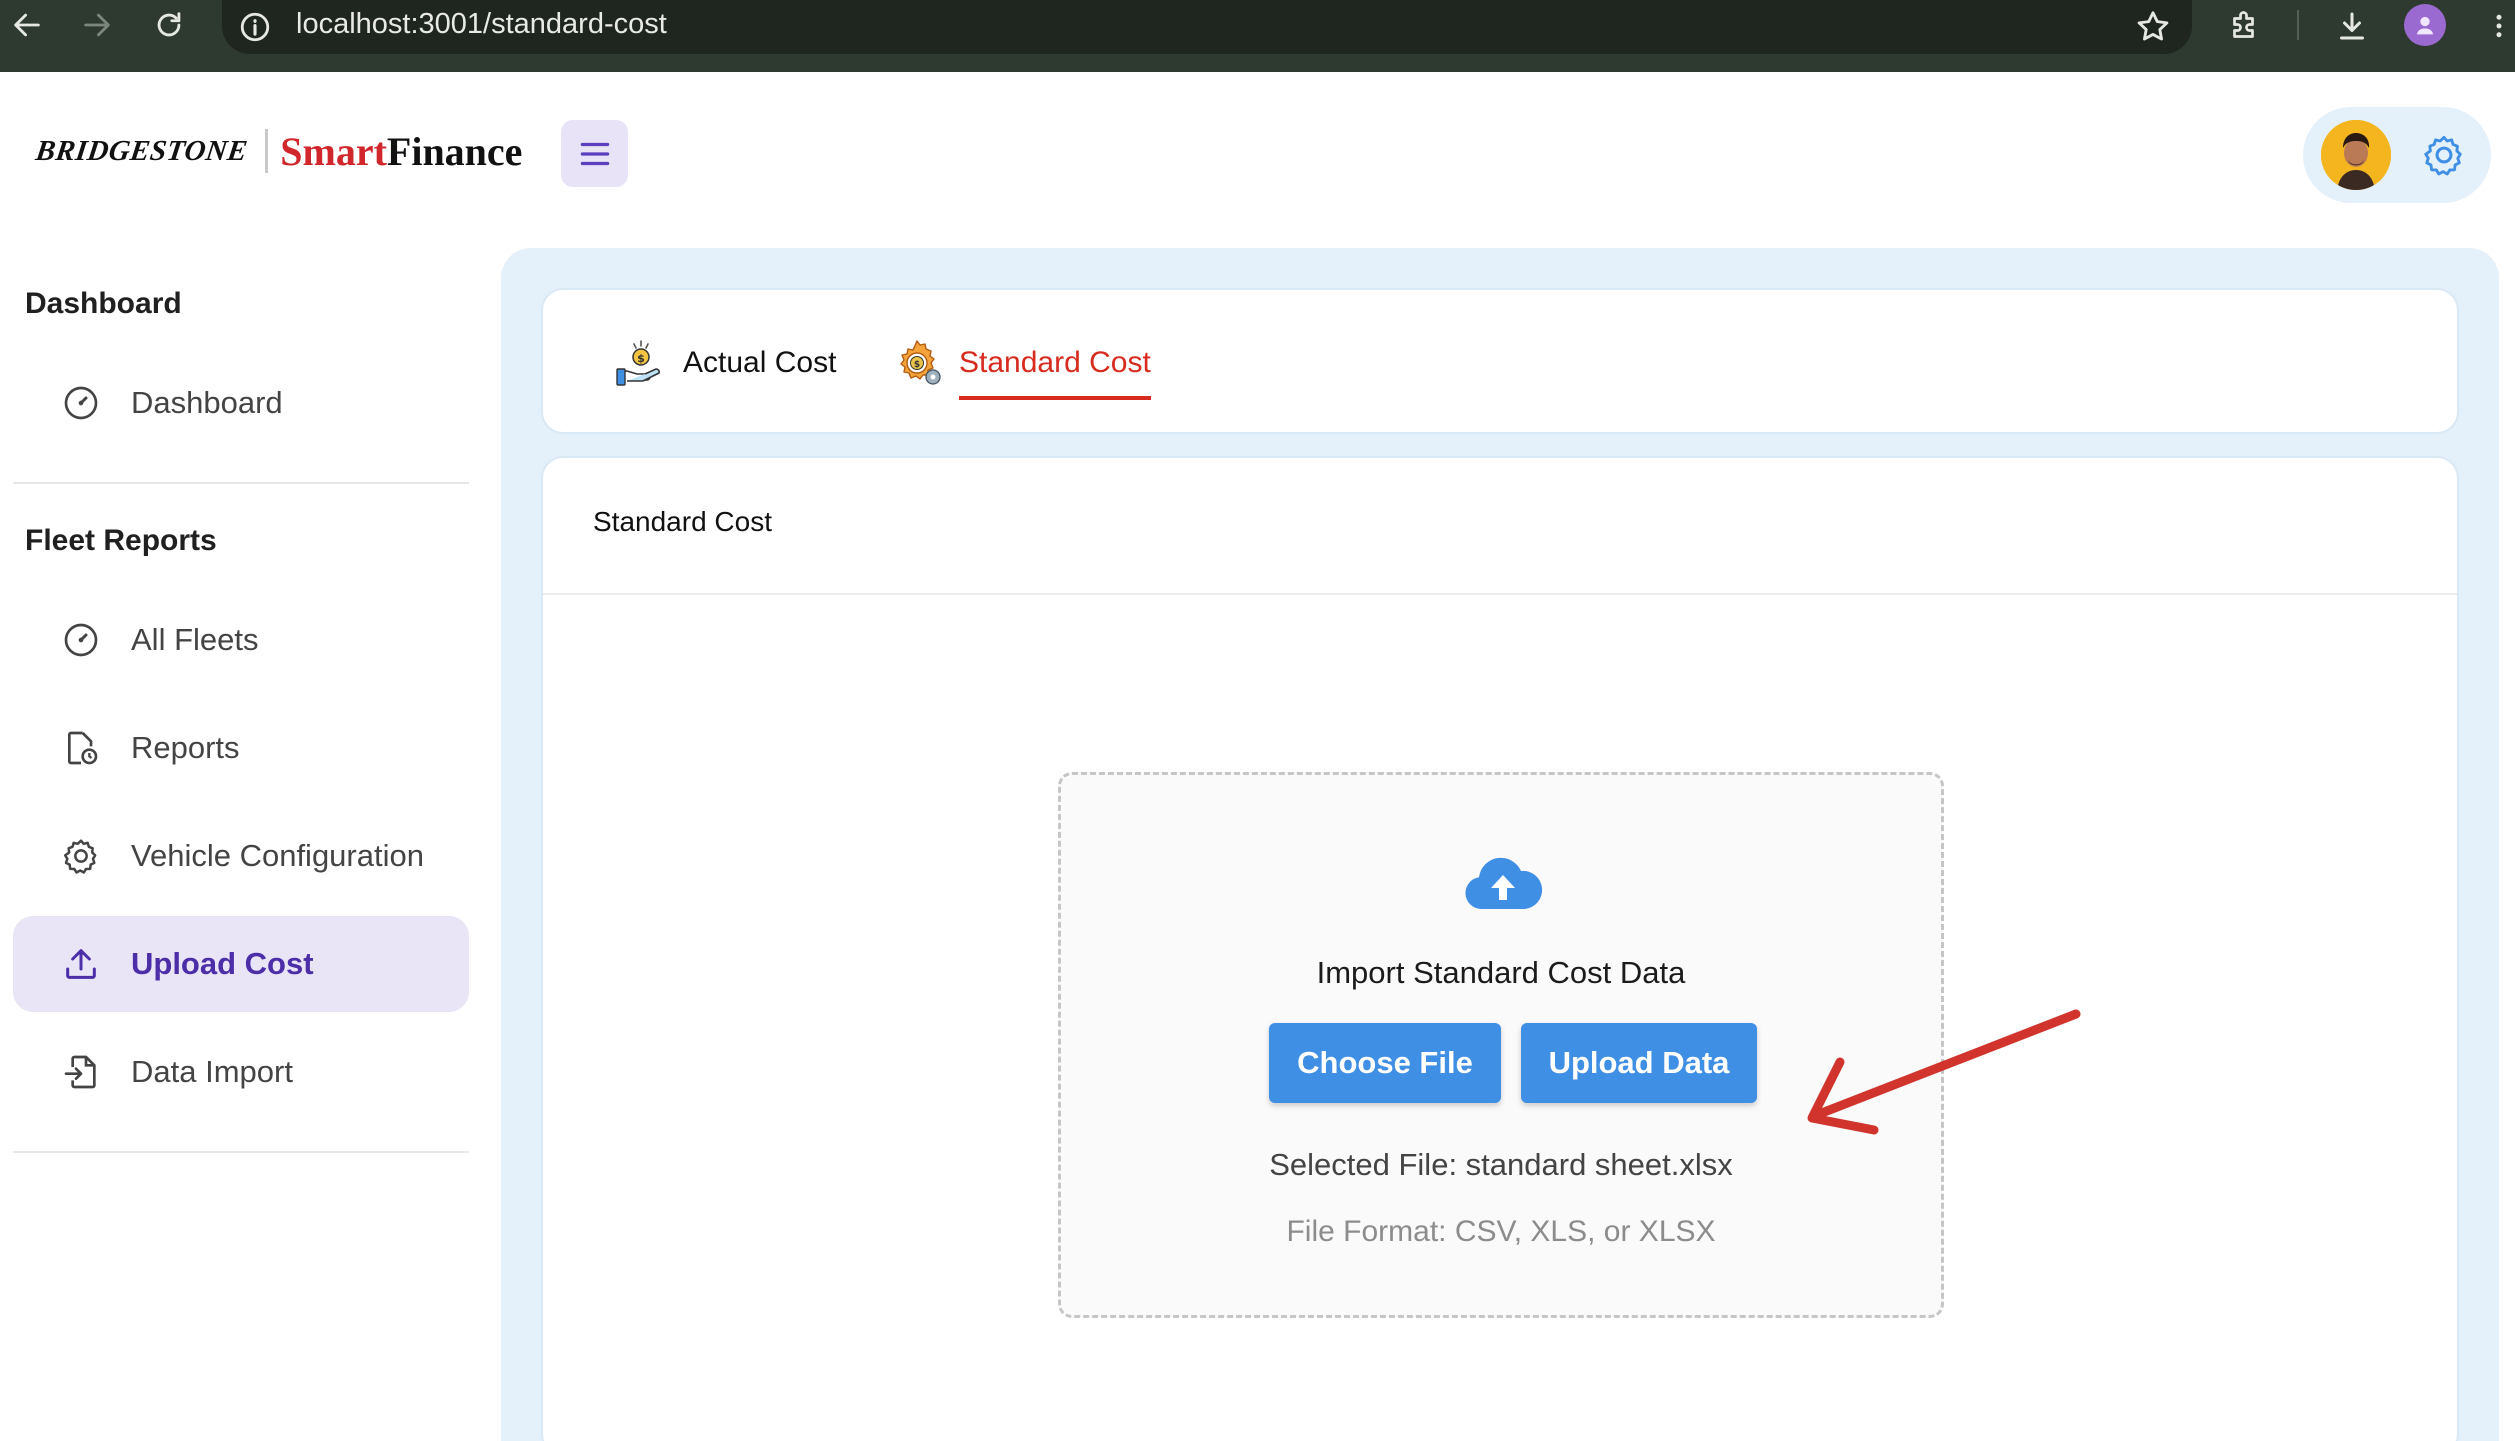 The height and width of the screenshot is (1441, 2515). What do you see at coordinates (121, 540) in the screenshot?
I see `sidebar-section-fleet-reports: Fleet Reports` at bounding box center [121, 540].